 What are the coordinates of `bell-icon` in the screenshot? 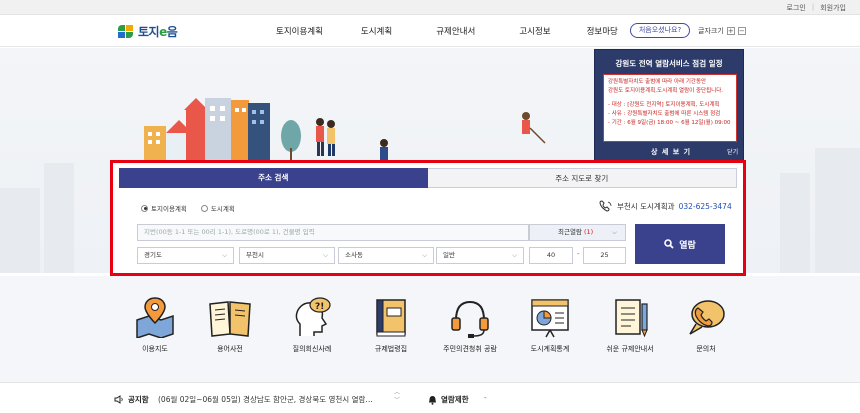 It's located at (432, 400).